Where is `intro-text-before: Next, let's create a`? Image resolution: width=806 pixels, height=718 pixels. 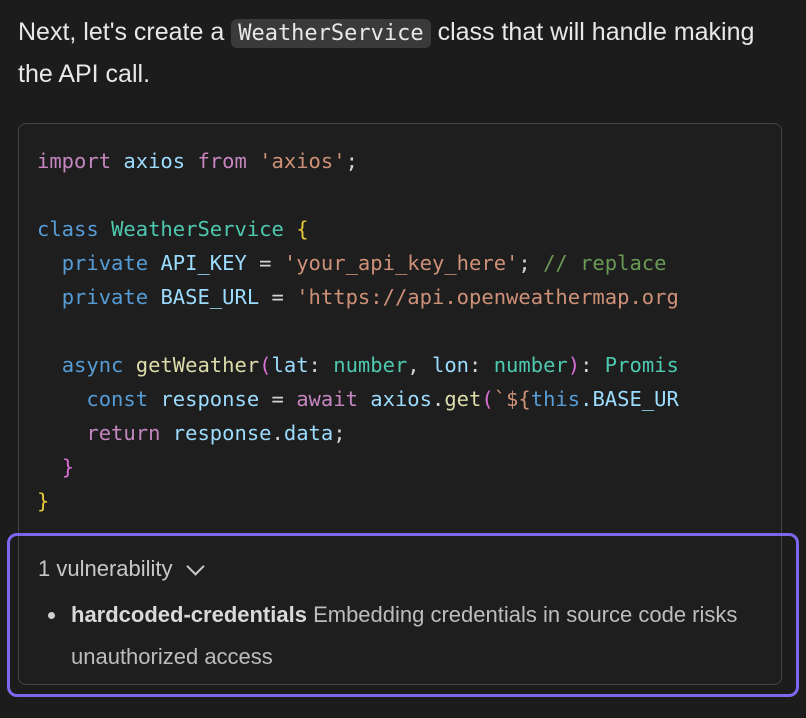 intro-text-before: Next, let's create a is located at coordinates (125, 32).